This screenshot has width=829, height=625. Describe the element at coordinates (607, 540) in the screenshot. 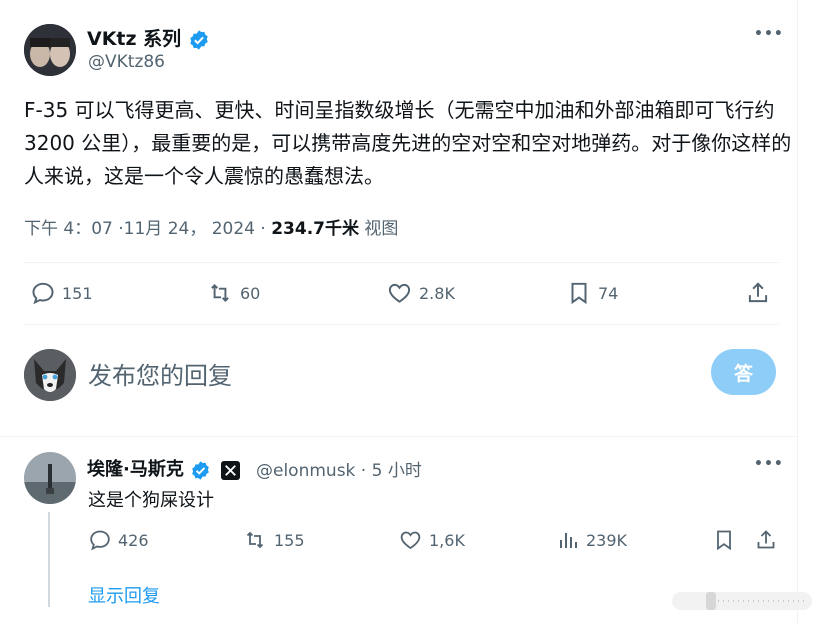

I see `reply-view-count: 239K` at that location.